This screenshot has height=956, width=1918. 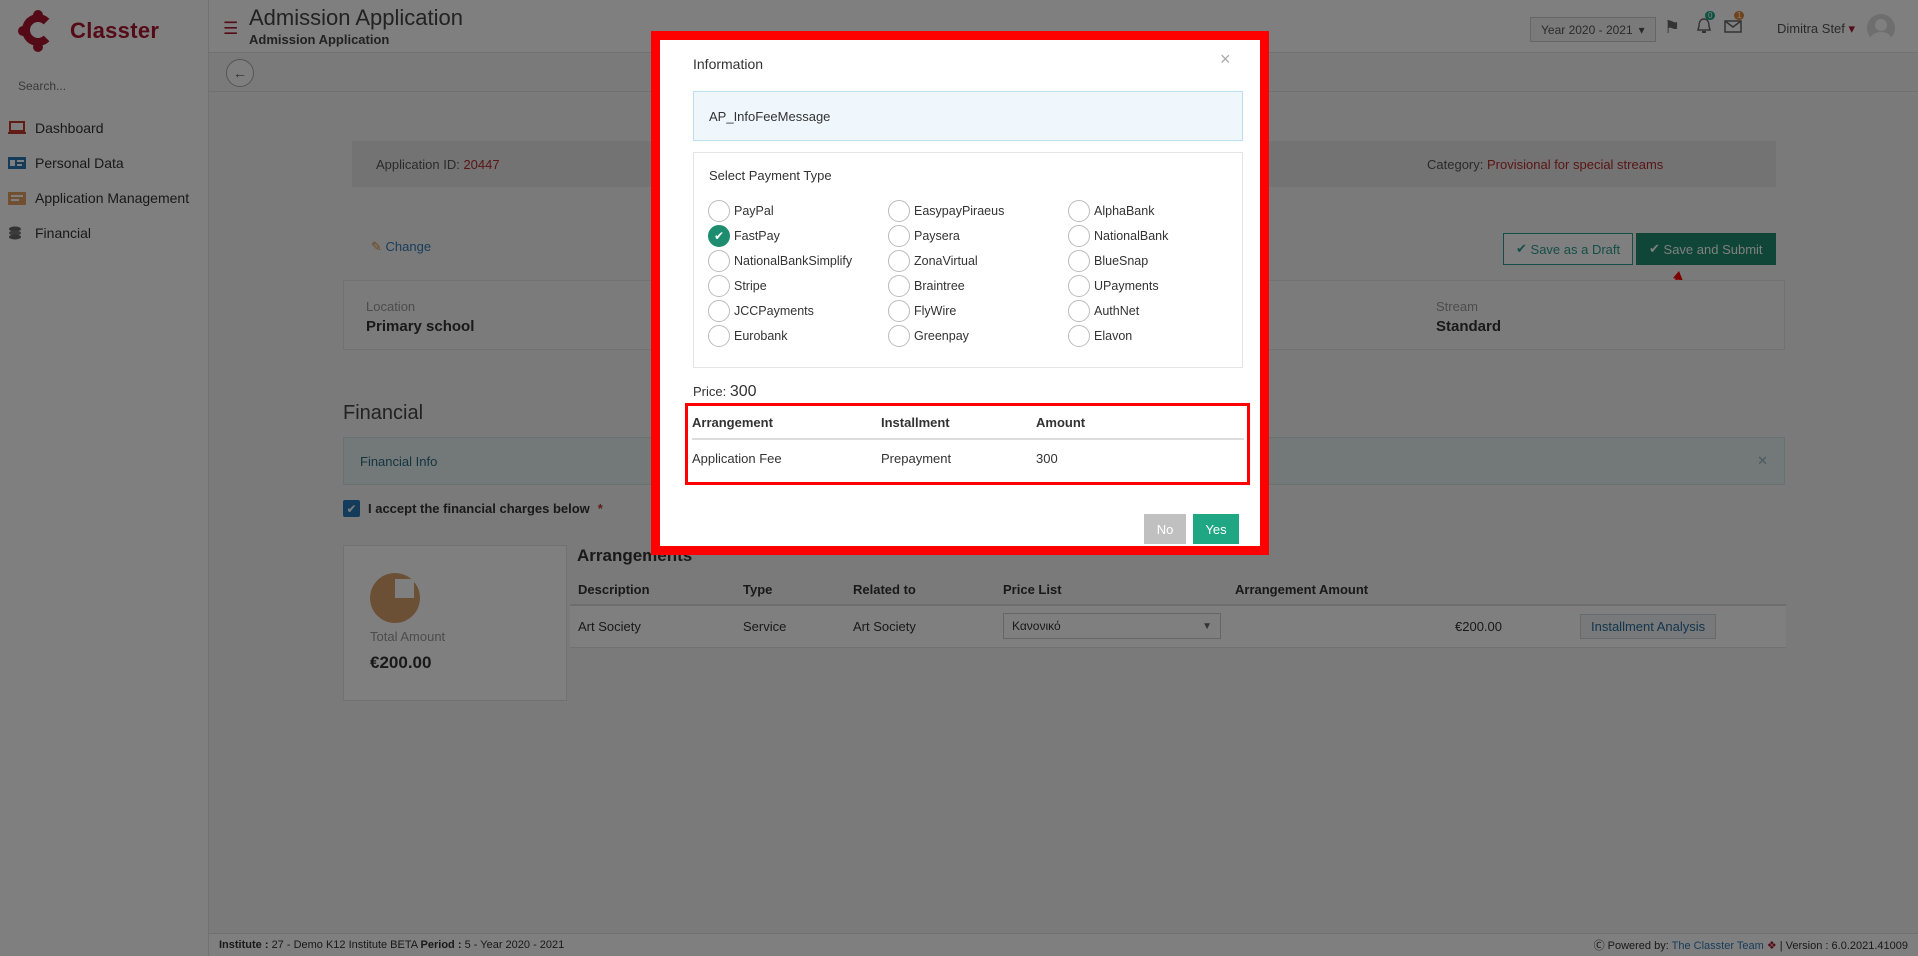 I want to click on modal-title: Information, so click(x=728, y=64).